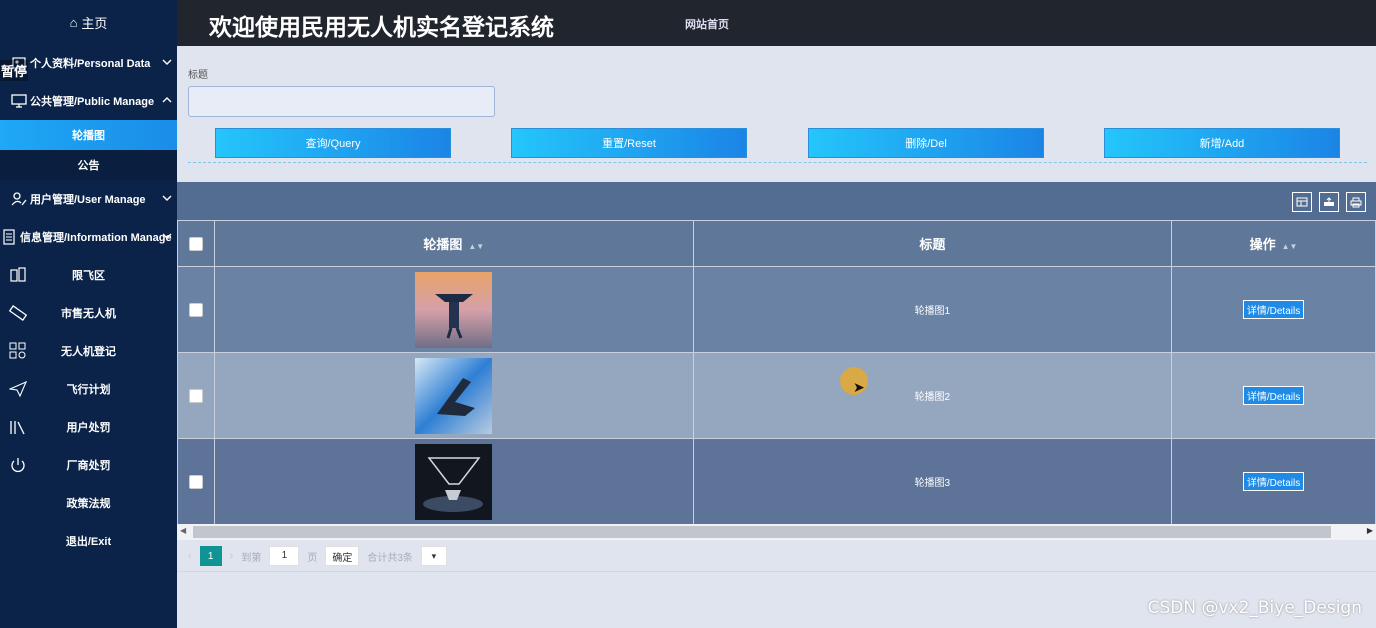 This screenshot has height=628, width=1376. I want to click on sidebar-item-vendor-penalty: 厂商处罚, so click(88, 465).